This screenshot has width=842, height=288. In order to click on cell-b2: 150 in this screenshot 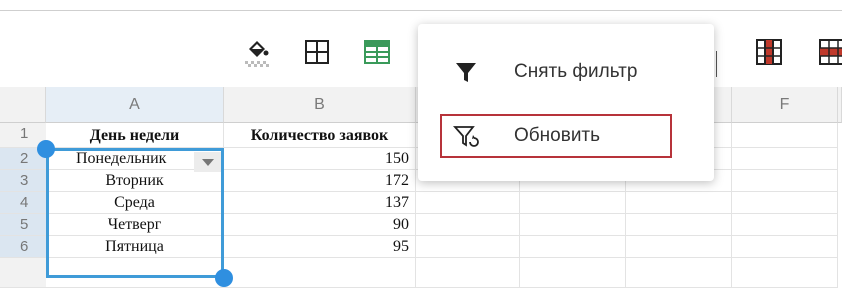, I will do `click(320, 159)`.